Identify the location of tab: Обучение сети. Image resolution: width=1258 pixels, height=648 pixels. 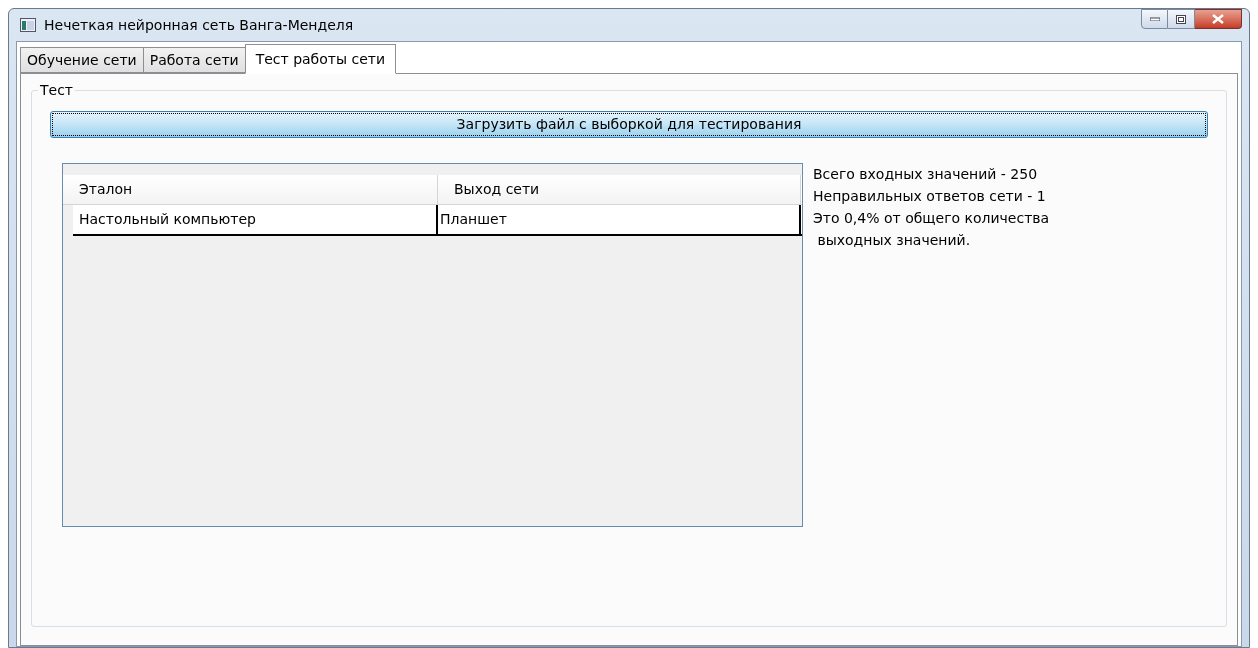
(82, 60).